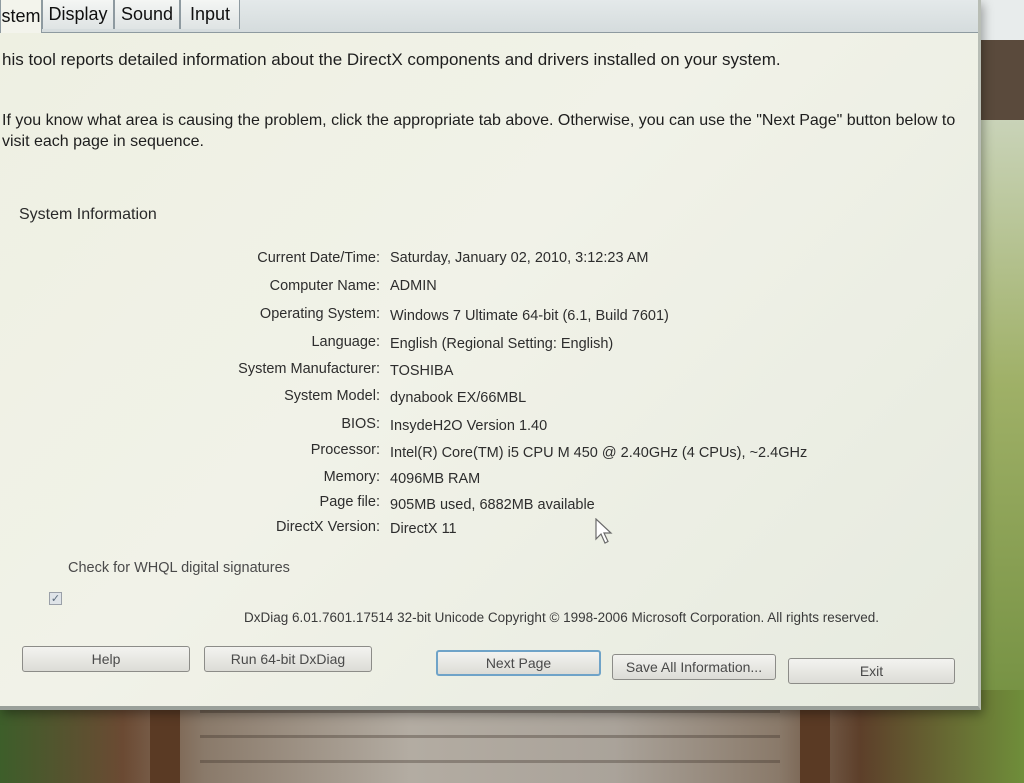 The image size is (1024, 783). I want to click on info-label: System Model:, so click(332, 396).